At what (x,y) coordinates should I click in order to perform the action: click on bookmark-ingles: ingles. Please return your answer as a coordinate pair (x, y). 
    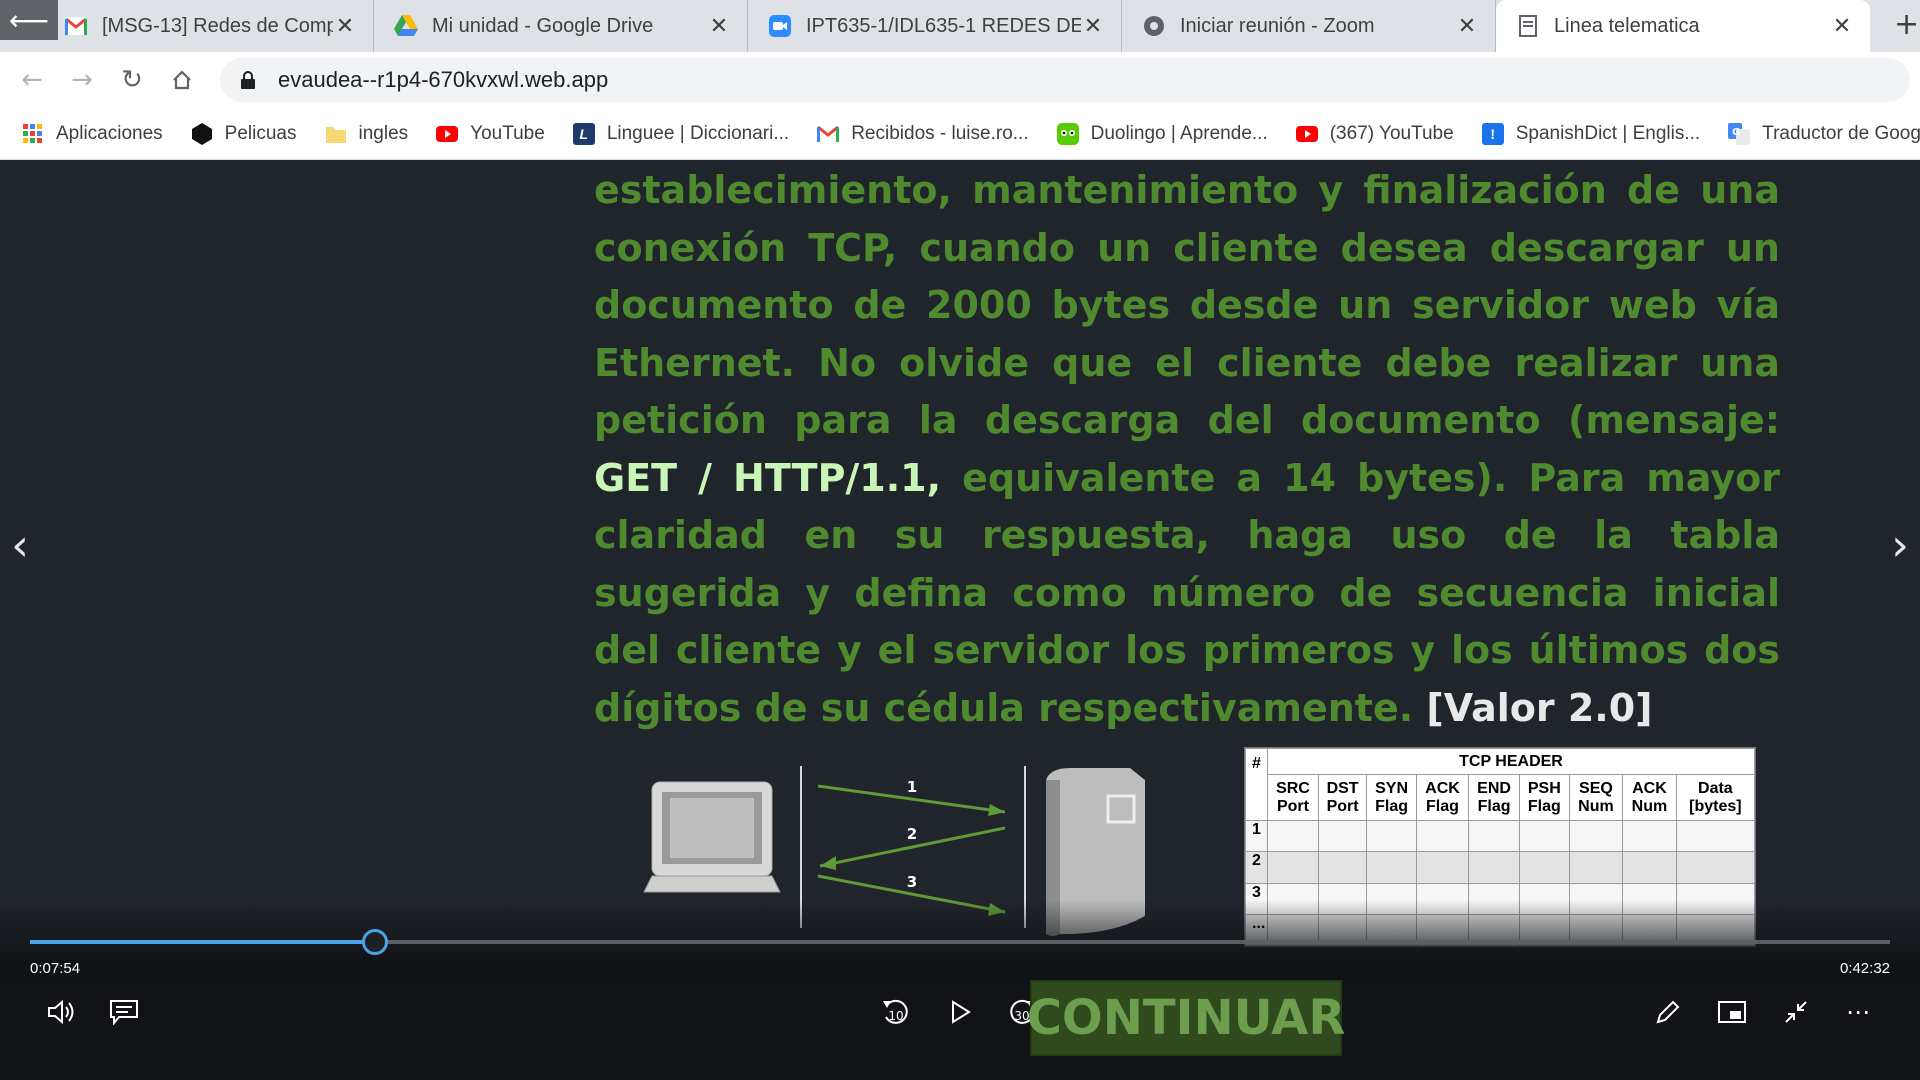
    Looking at the image, I should click on (367, 133).